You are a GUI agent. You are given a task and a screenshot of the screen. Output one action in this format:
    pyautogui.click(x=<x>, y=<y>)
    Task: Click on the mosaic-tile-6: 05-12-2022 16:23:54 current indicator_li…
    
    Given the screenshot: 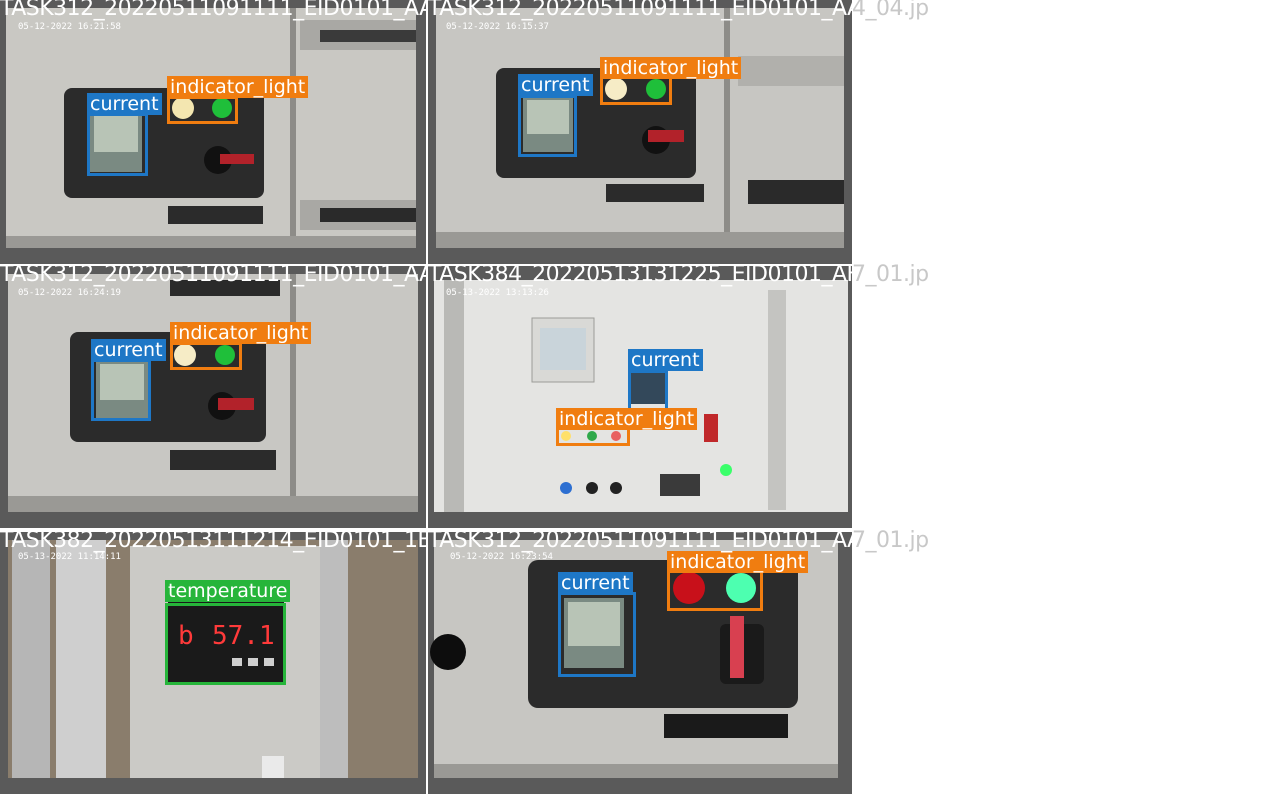 What is the action you would take?
    pyautogui.click(x=678, y=661)
    